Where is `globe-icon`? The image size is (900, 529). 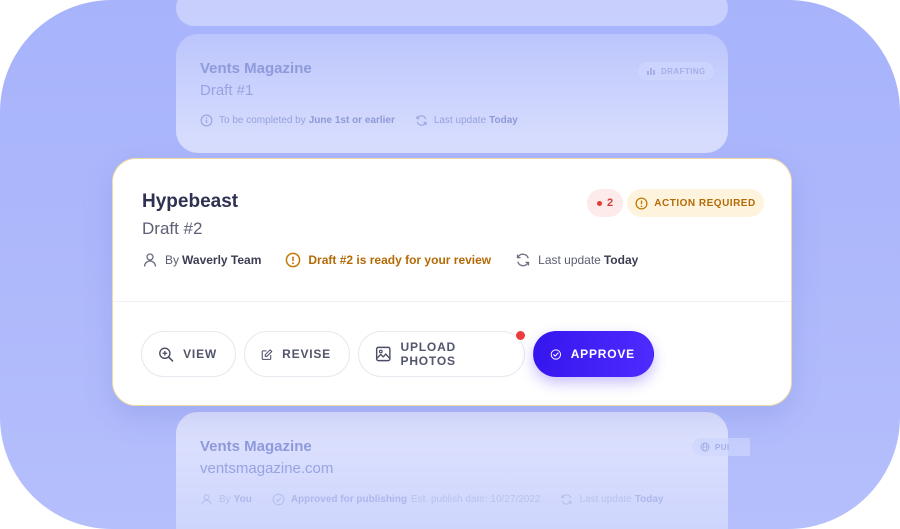 globe-icon is located at coordinates (705, 447).